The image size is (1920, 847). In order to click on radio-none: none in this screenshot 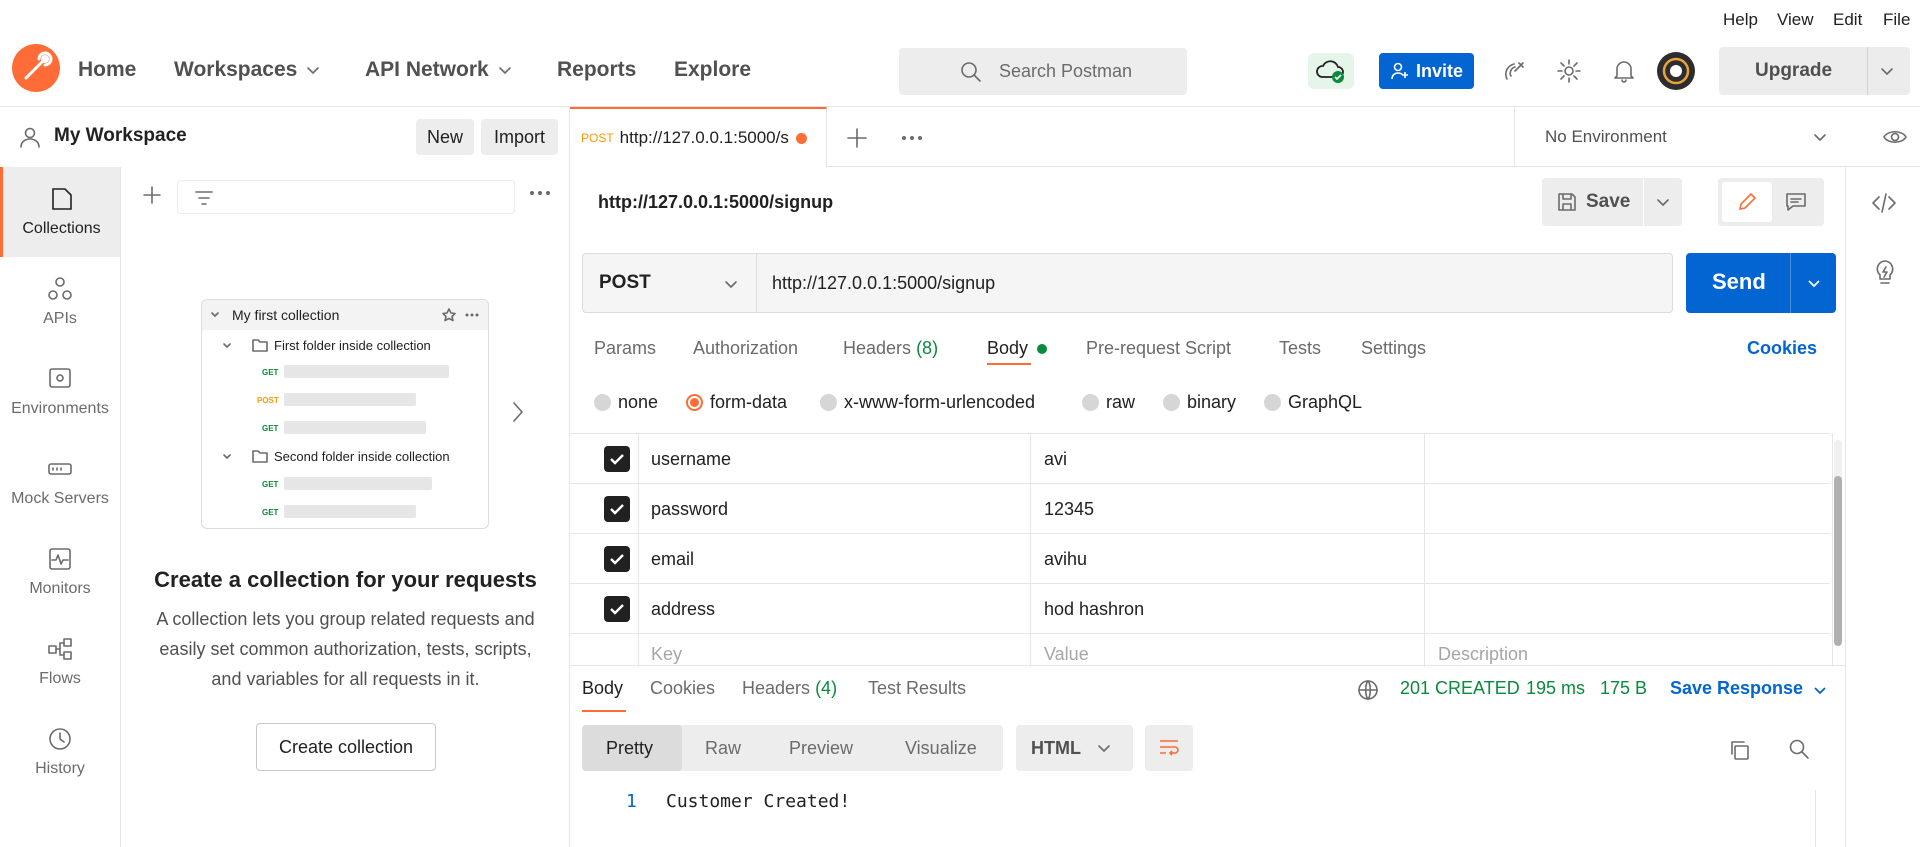, I will do `click(626, 402)`.